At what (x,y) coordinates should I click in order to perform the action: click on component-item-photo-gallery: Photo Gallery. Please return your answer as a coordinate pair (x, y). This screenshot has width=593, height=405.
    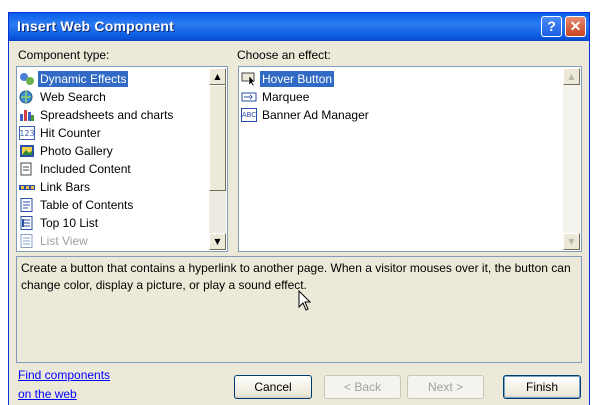
    Looking at the image, I should click on (67, 151).